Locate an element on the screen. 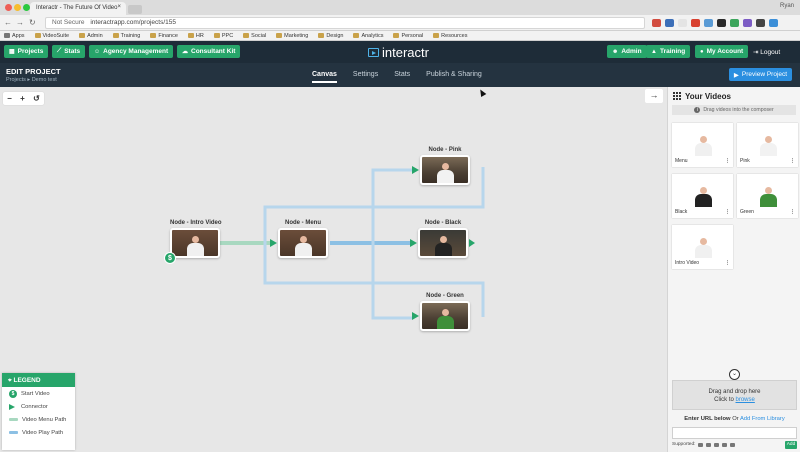  node-menu: Node - Menu is located at coordinates (299, 239).